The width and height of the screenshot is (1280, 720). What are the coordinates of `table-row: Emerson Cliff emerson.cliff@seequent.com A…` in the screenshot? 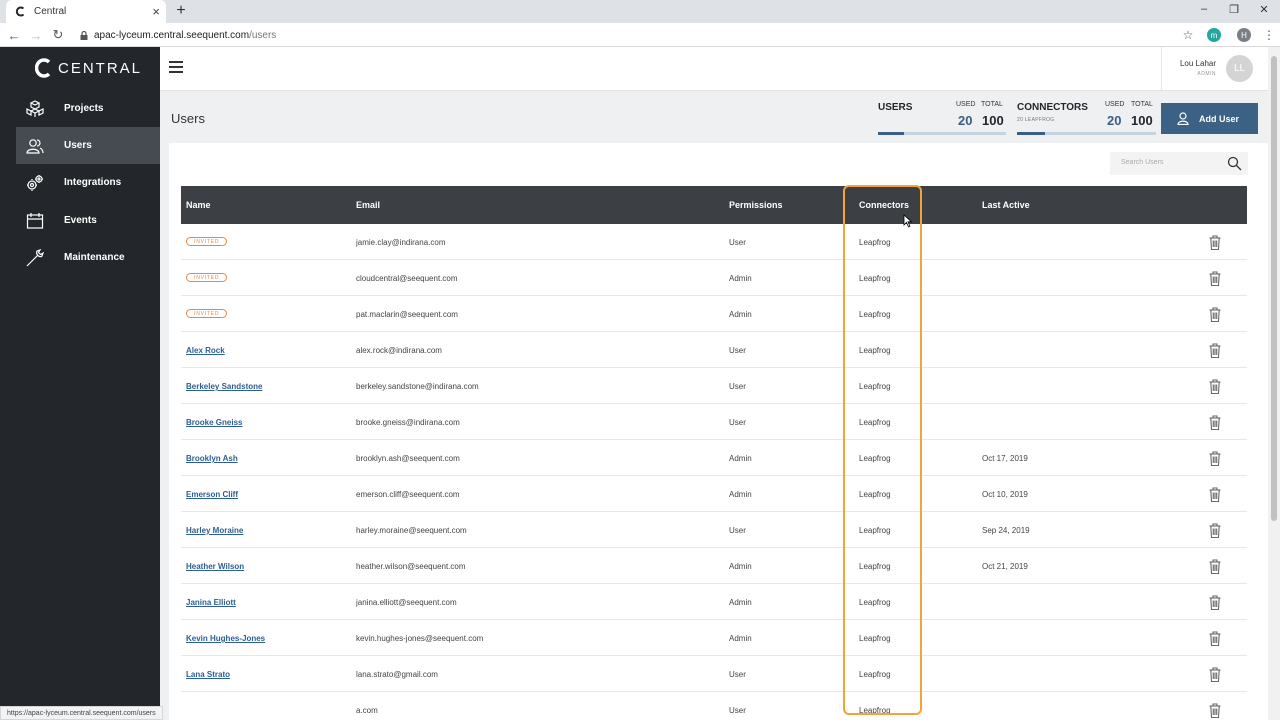 It's located at (714, 494).